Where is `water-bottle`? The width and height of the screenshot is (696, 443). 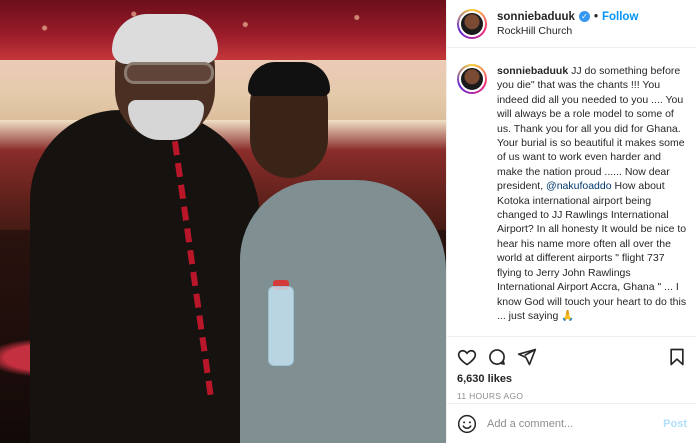 water-bottle is located at coordinates (281, 326).